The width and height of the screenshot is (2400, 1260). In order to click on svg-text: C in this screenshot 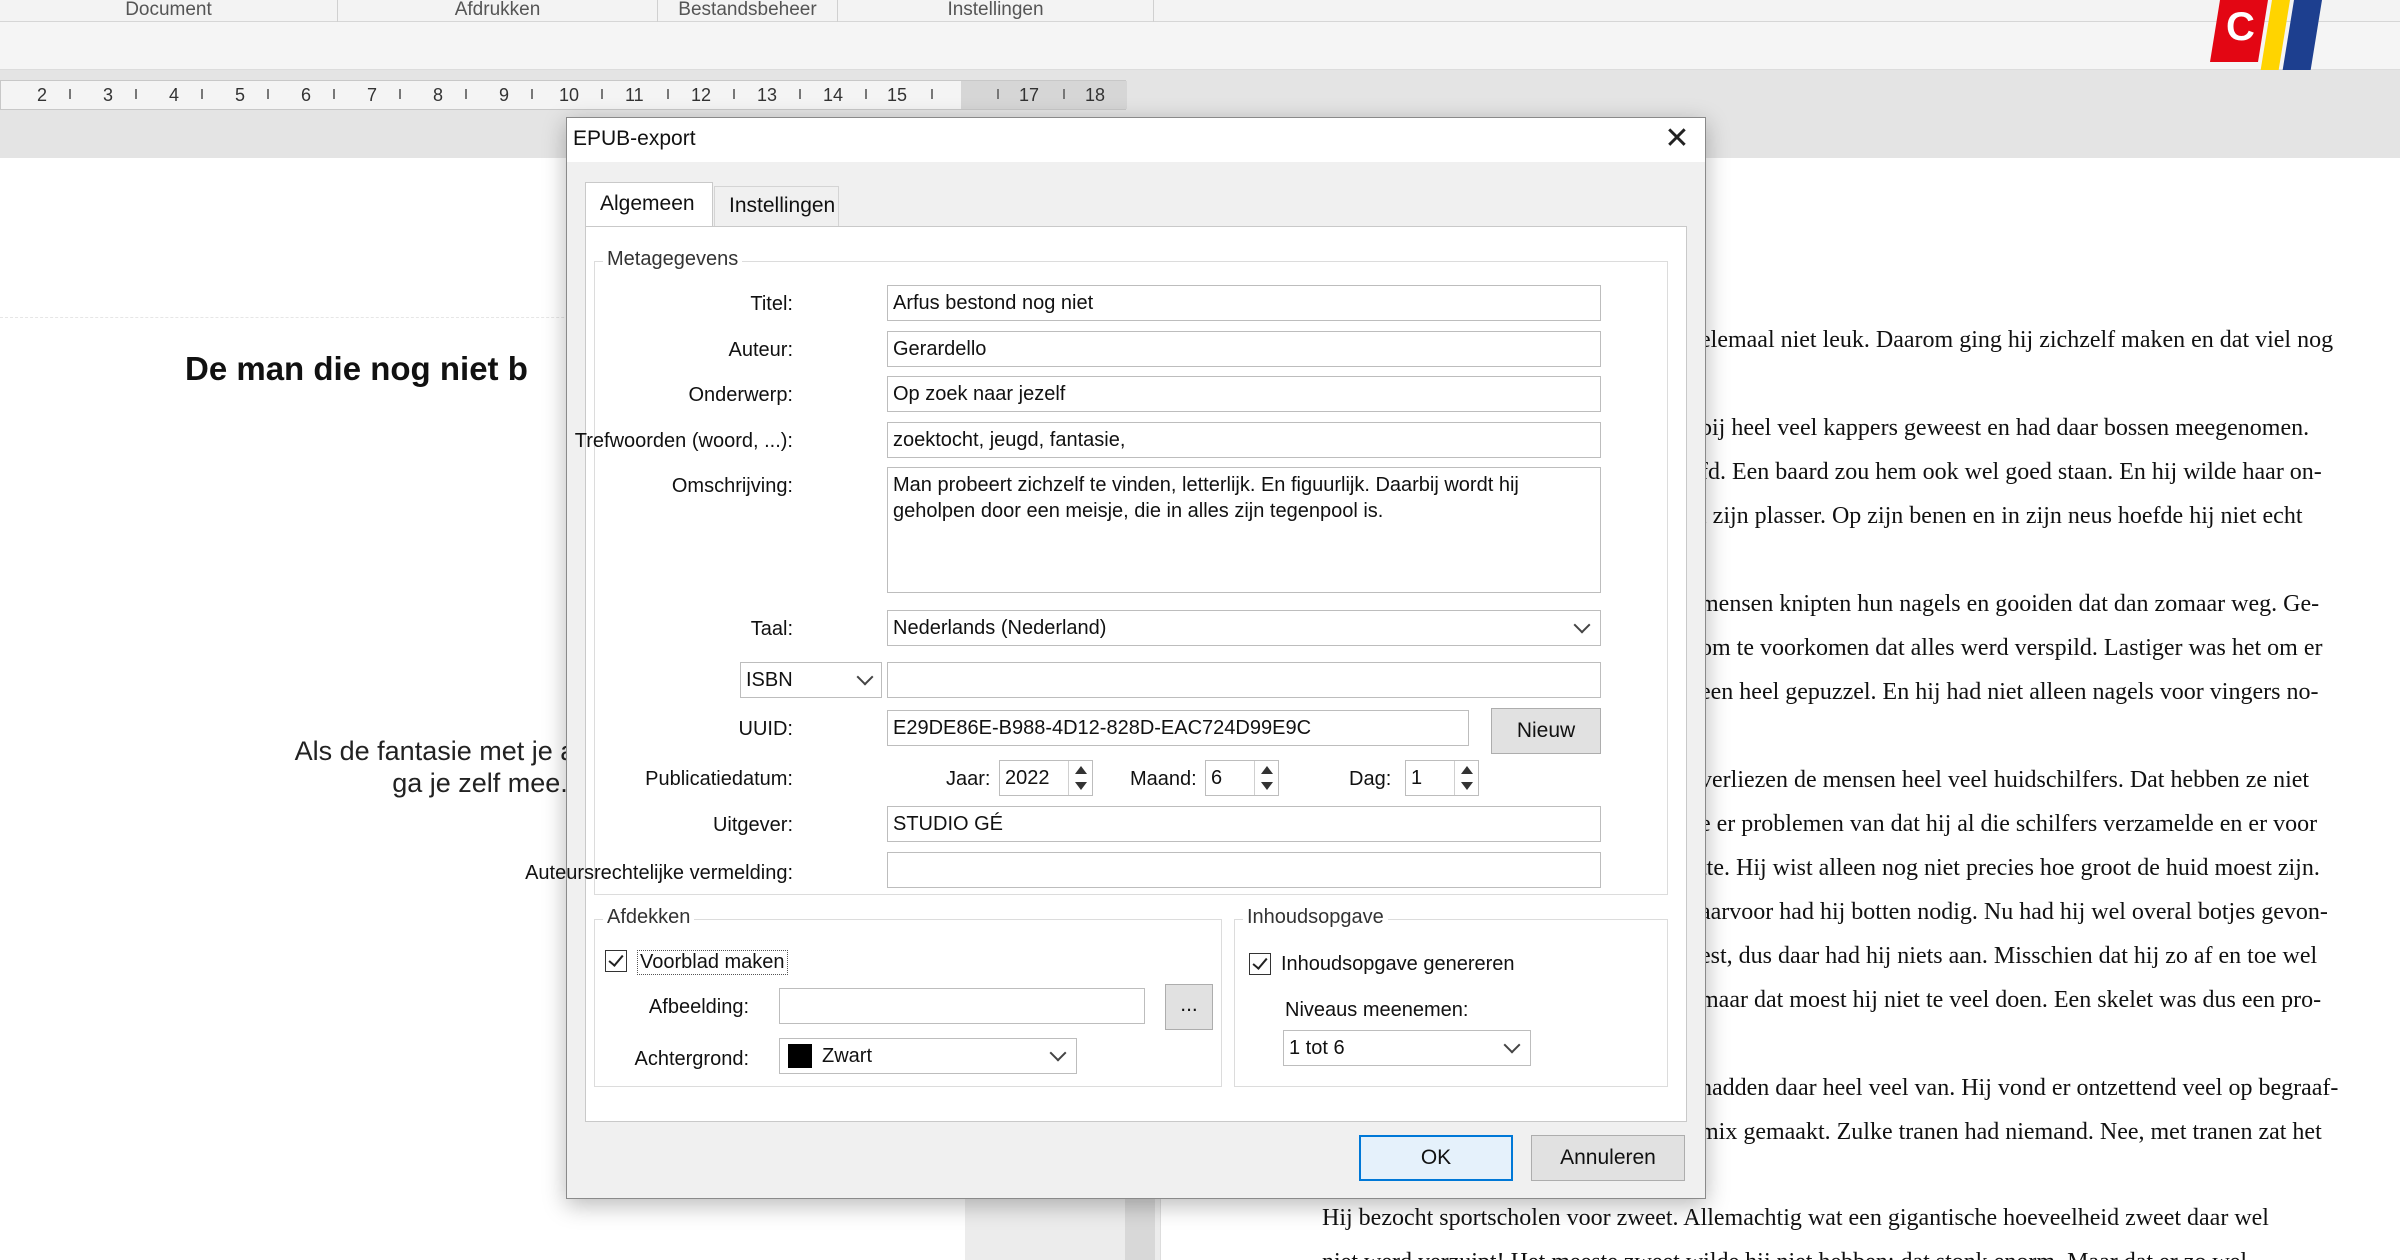, I will do `click(2240, 27)`.